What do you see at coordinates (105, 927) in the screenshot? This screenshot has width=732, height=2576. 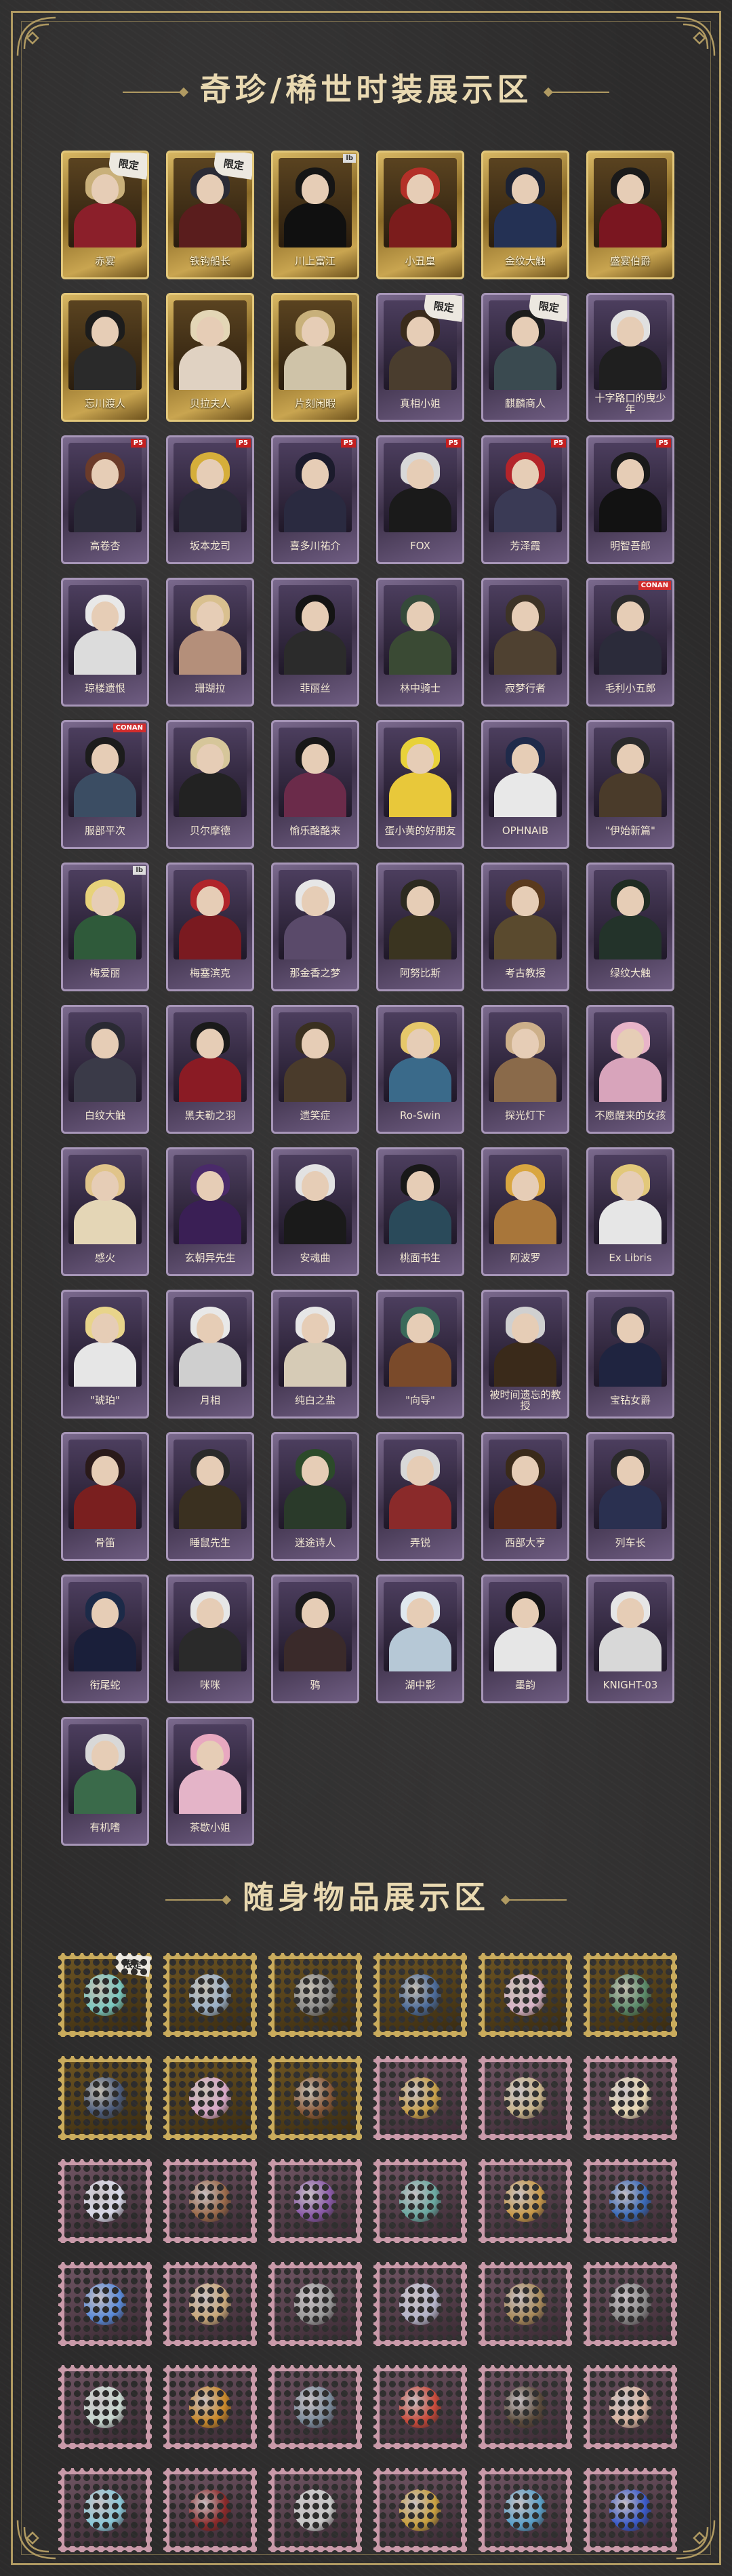 I see `costume-card: 梅爱丽 lb` at bounding box center [105, 927].